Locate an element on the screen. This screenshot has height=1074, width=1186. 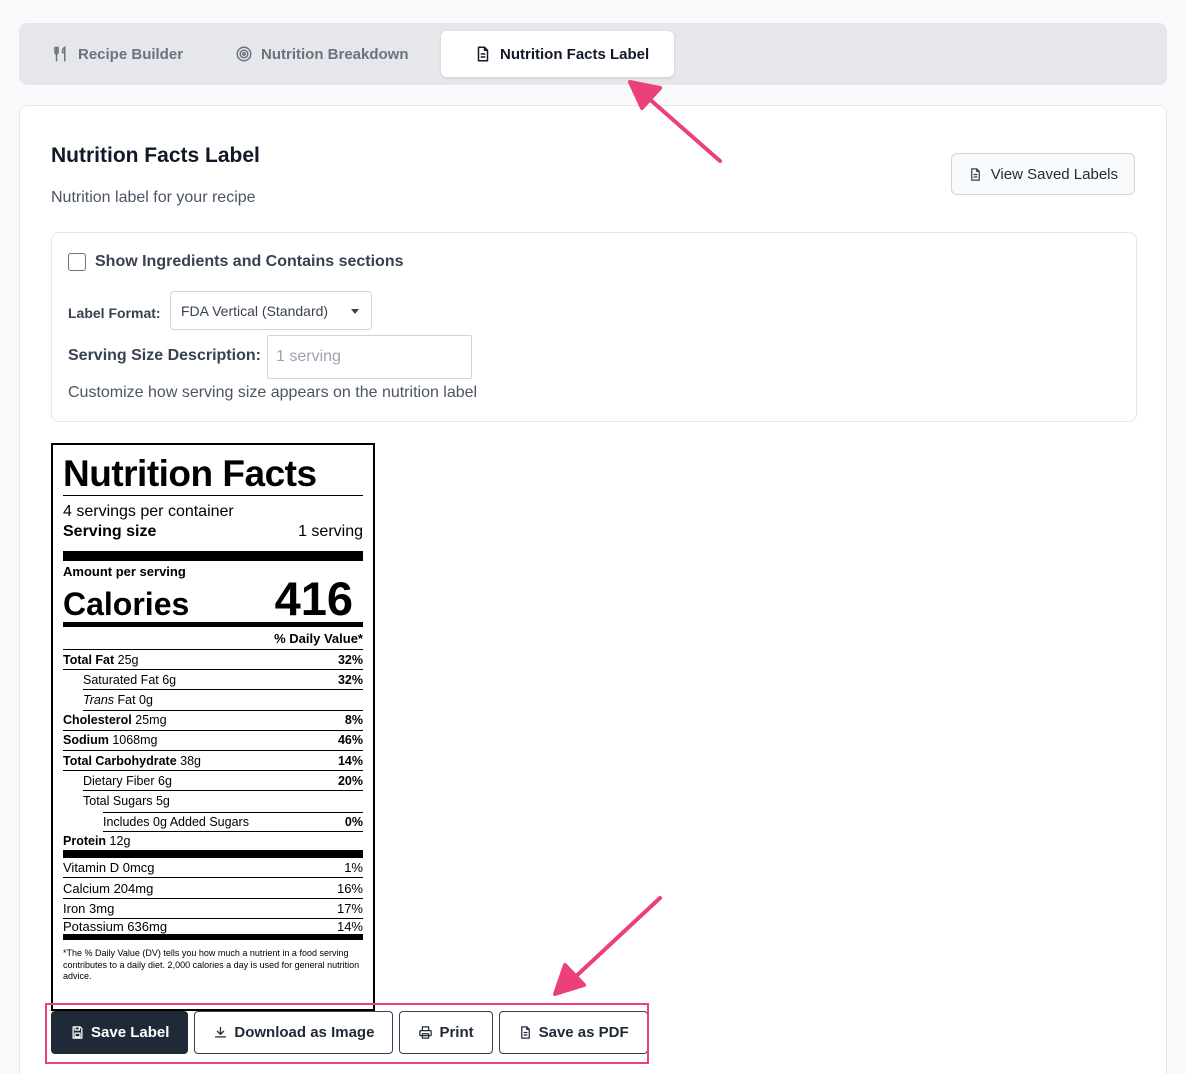
nf-nutrient-pct: 20% is located at coordinates (350, 780).